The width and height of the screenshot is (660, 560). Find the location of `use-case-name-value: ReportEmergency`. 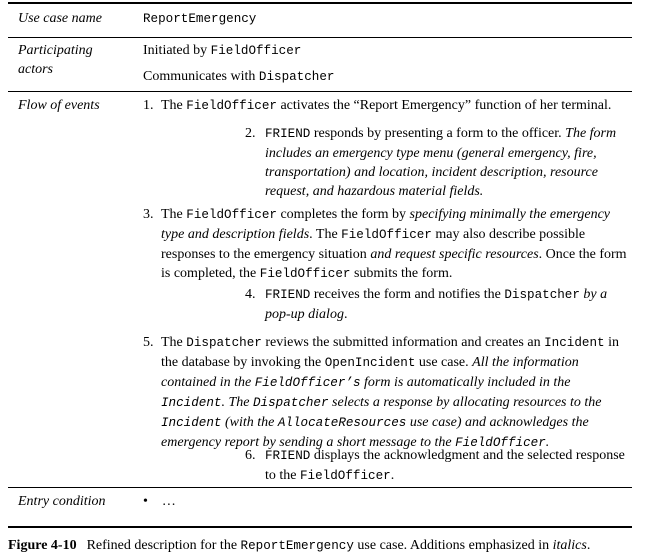

use-case-name-value: ReportEmergency is located at coordinates (200, 19).